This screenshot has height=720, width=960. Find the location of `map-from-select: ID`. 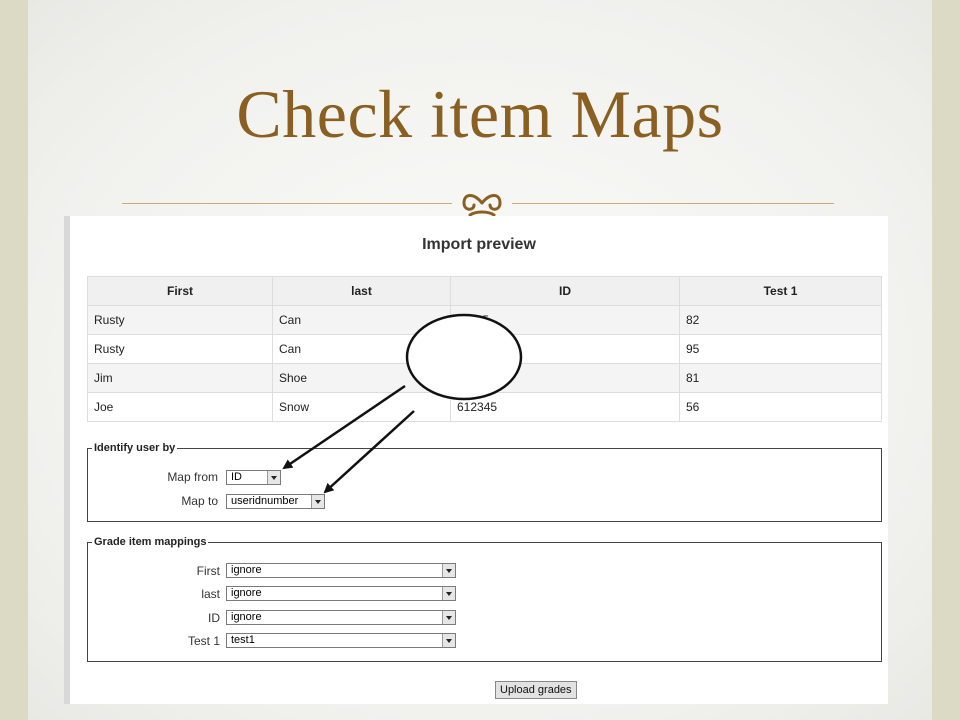

map-from-select: ID is located at coordinates (253, 477).